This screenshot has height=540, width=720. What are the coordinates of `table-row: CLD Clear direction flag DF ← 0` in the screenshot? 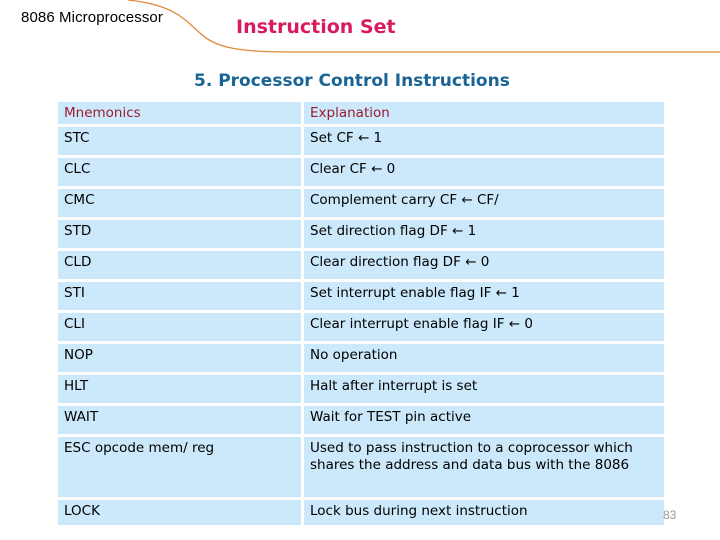 It's located at (361, 265).